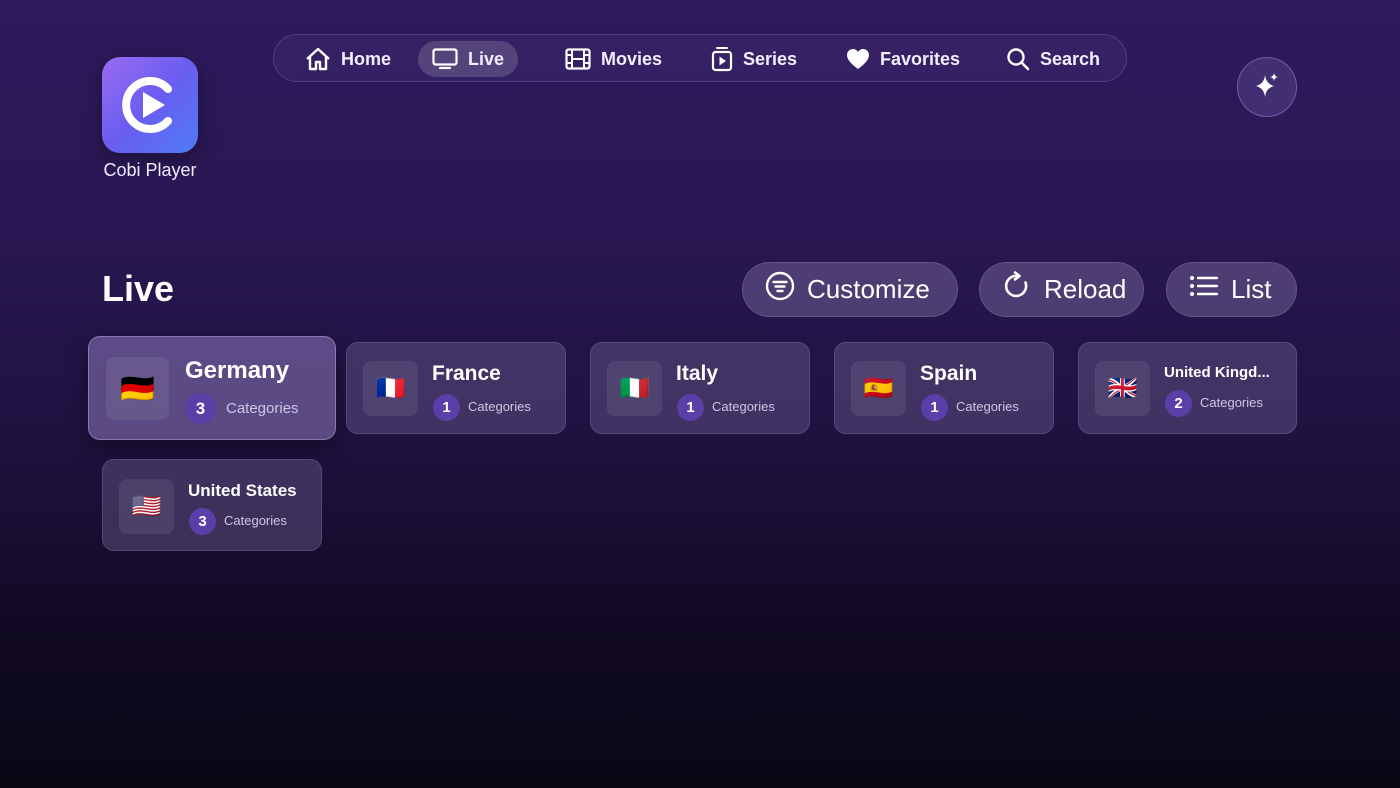 This screenshot has width=1400, height=788. I want to click on france-flag-icon: 🇫🇷, so click(390, 388).